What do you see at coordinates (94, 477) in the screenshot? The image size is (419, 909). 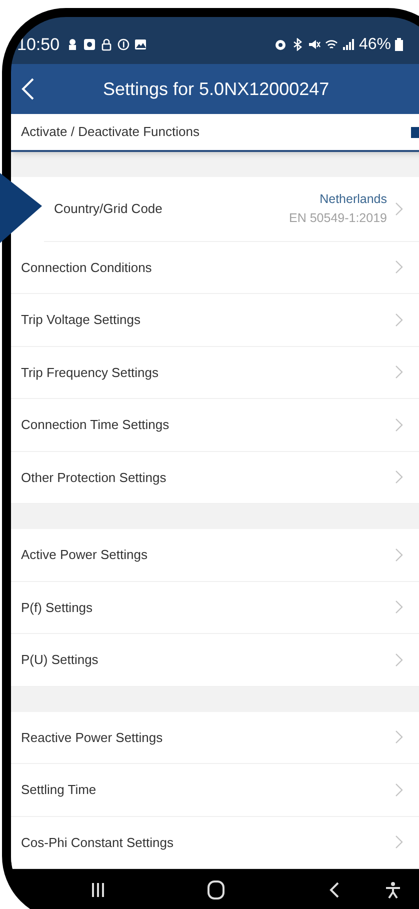 I see `row-label: Other Protection Settings` at bounding box center [94, 477].